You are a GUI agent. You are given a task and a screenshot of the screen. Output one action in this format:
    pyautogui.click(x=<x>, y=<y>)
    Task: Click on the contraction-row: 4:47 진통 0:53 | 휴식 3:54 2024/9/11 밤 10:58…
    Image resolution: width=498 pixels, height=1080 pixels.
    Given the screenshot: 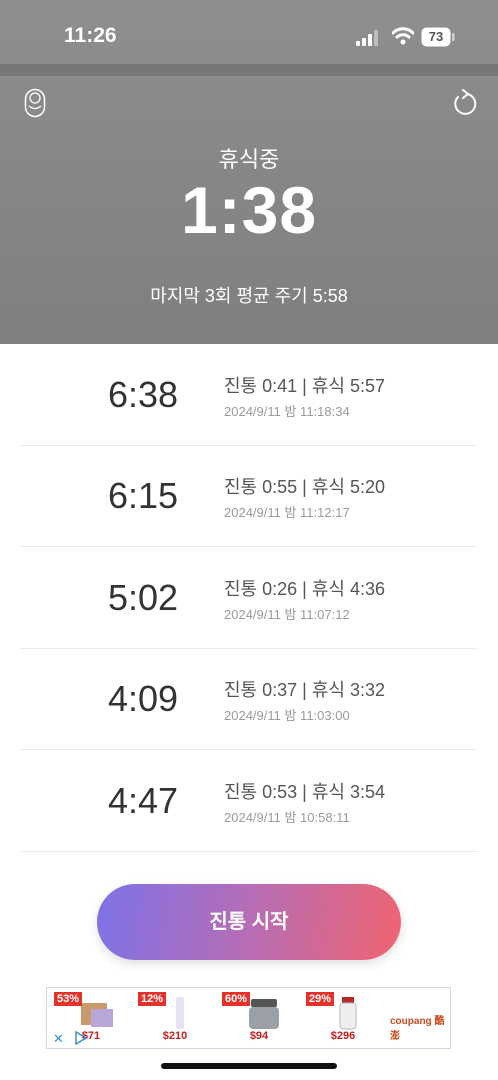 What is the action you would take?
    pyautogui.click(x=249, y=801)
    